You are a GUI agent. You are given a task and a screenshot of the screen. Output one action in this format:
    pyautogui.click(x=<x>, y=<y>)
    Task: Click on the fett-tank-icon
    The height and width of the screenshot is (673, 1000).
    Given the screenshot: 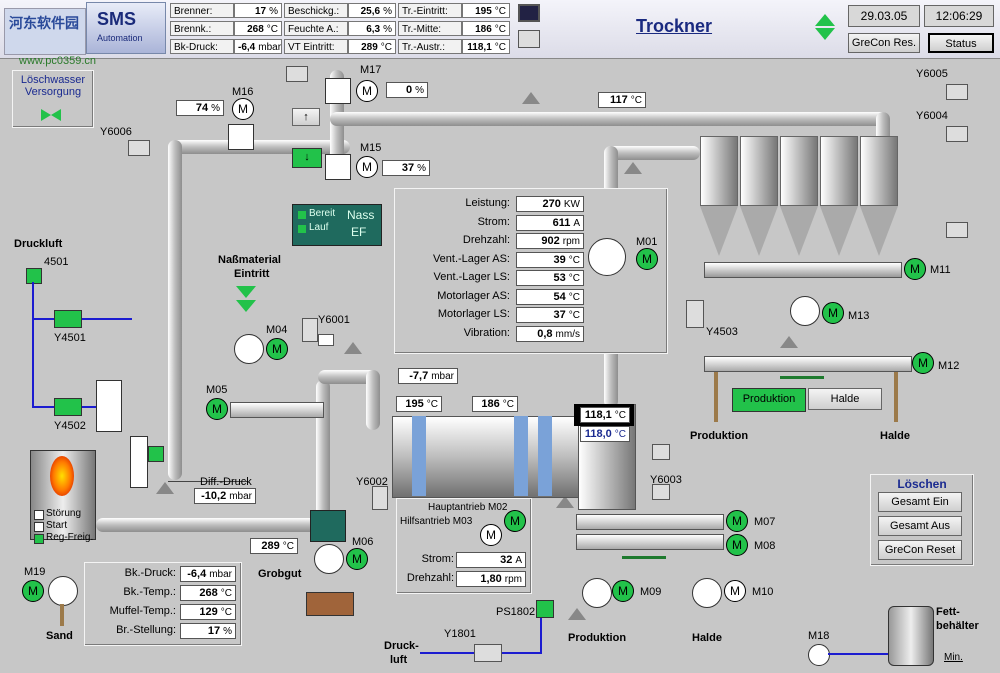 What is the action you would take?
    pyautogui.click(x=911, y=636)
    